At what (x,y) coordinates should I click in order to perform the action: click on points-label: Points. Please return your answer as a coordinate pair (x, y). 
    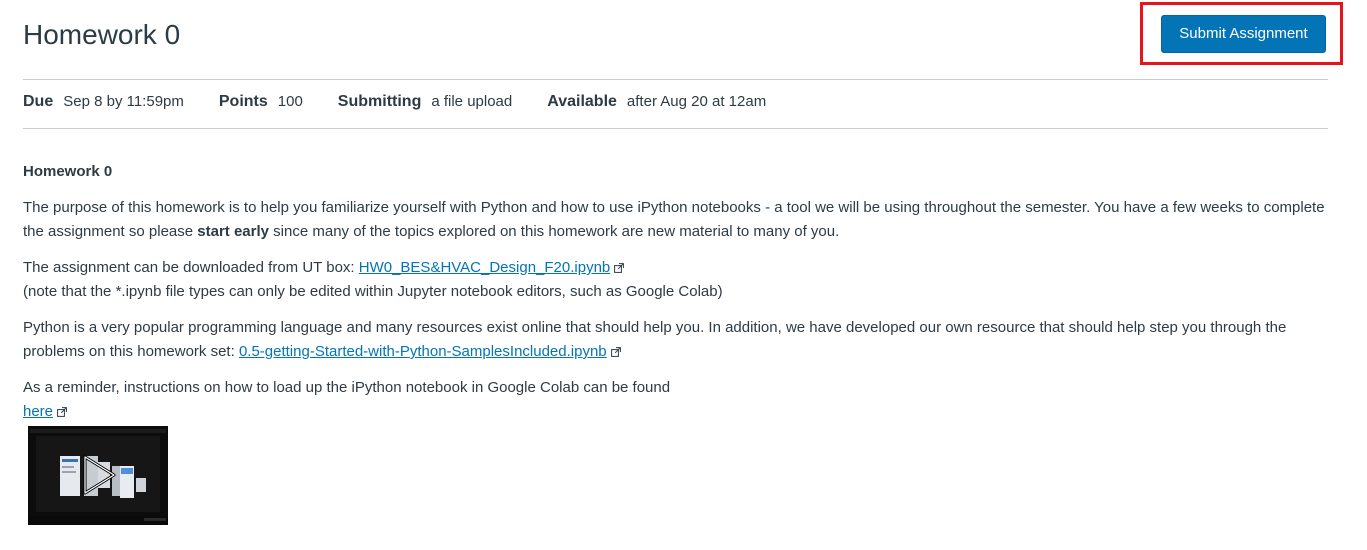
    Looking at the image, I should click on (243, 101).